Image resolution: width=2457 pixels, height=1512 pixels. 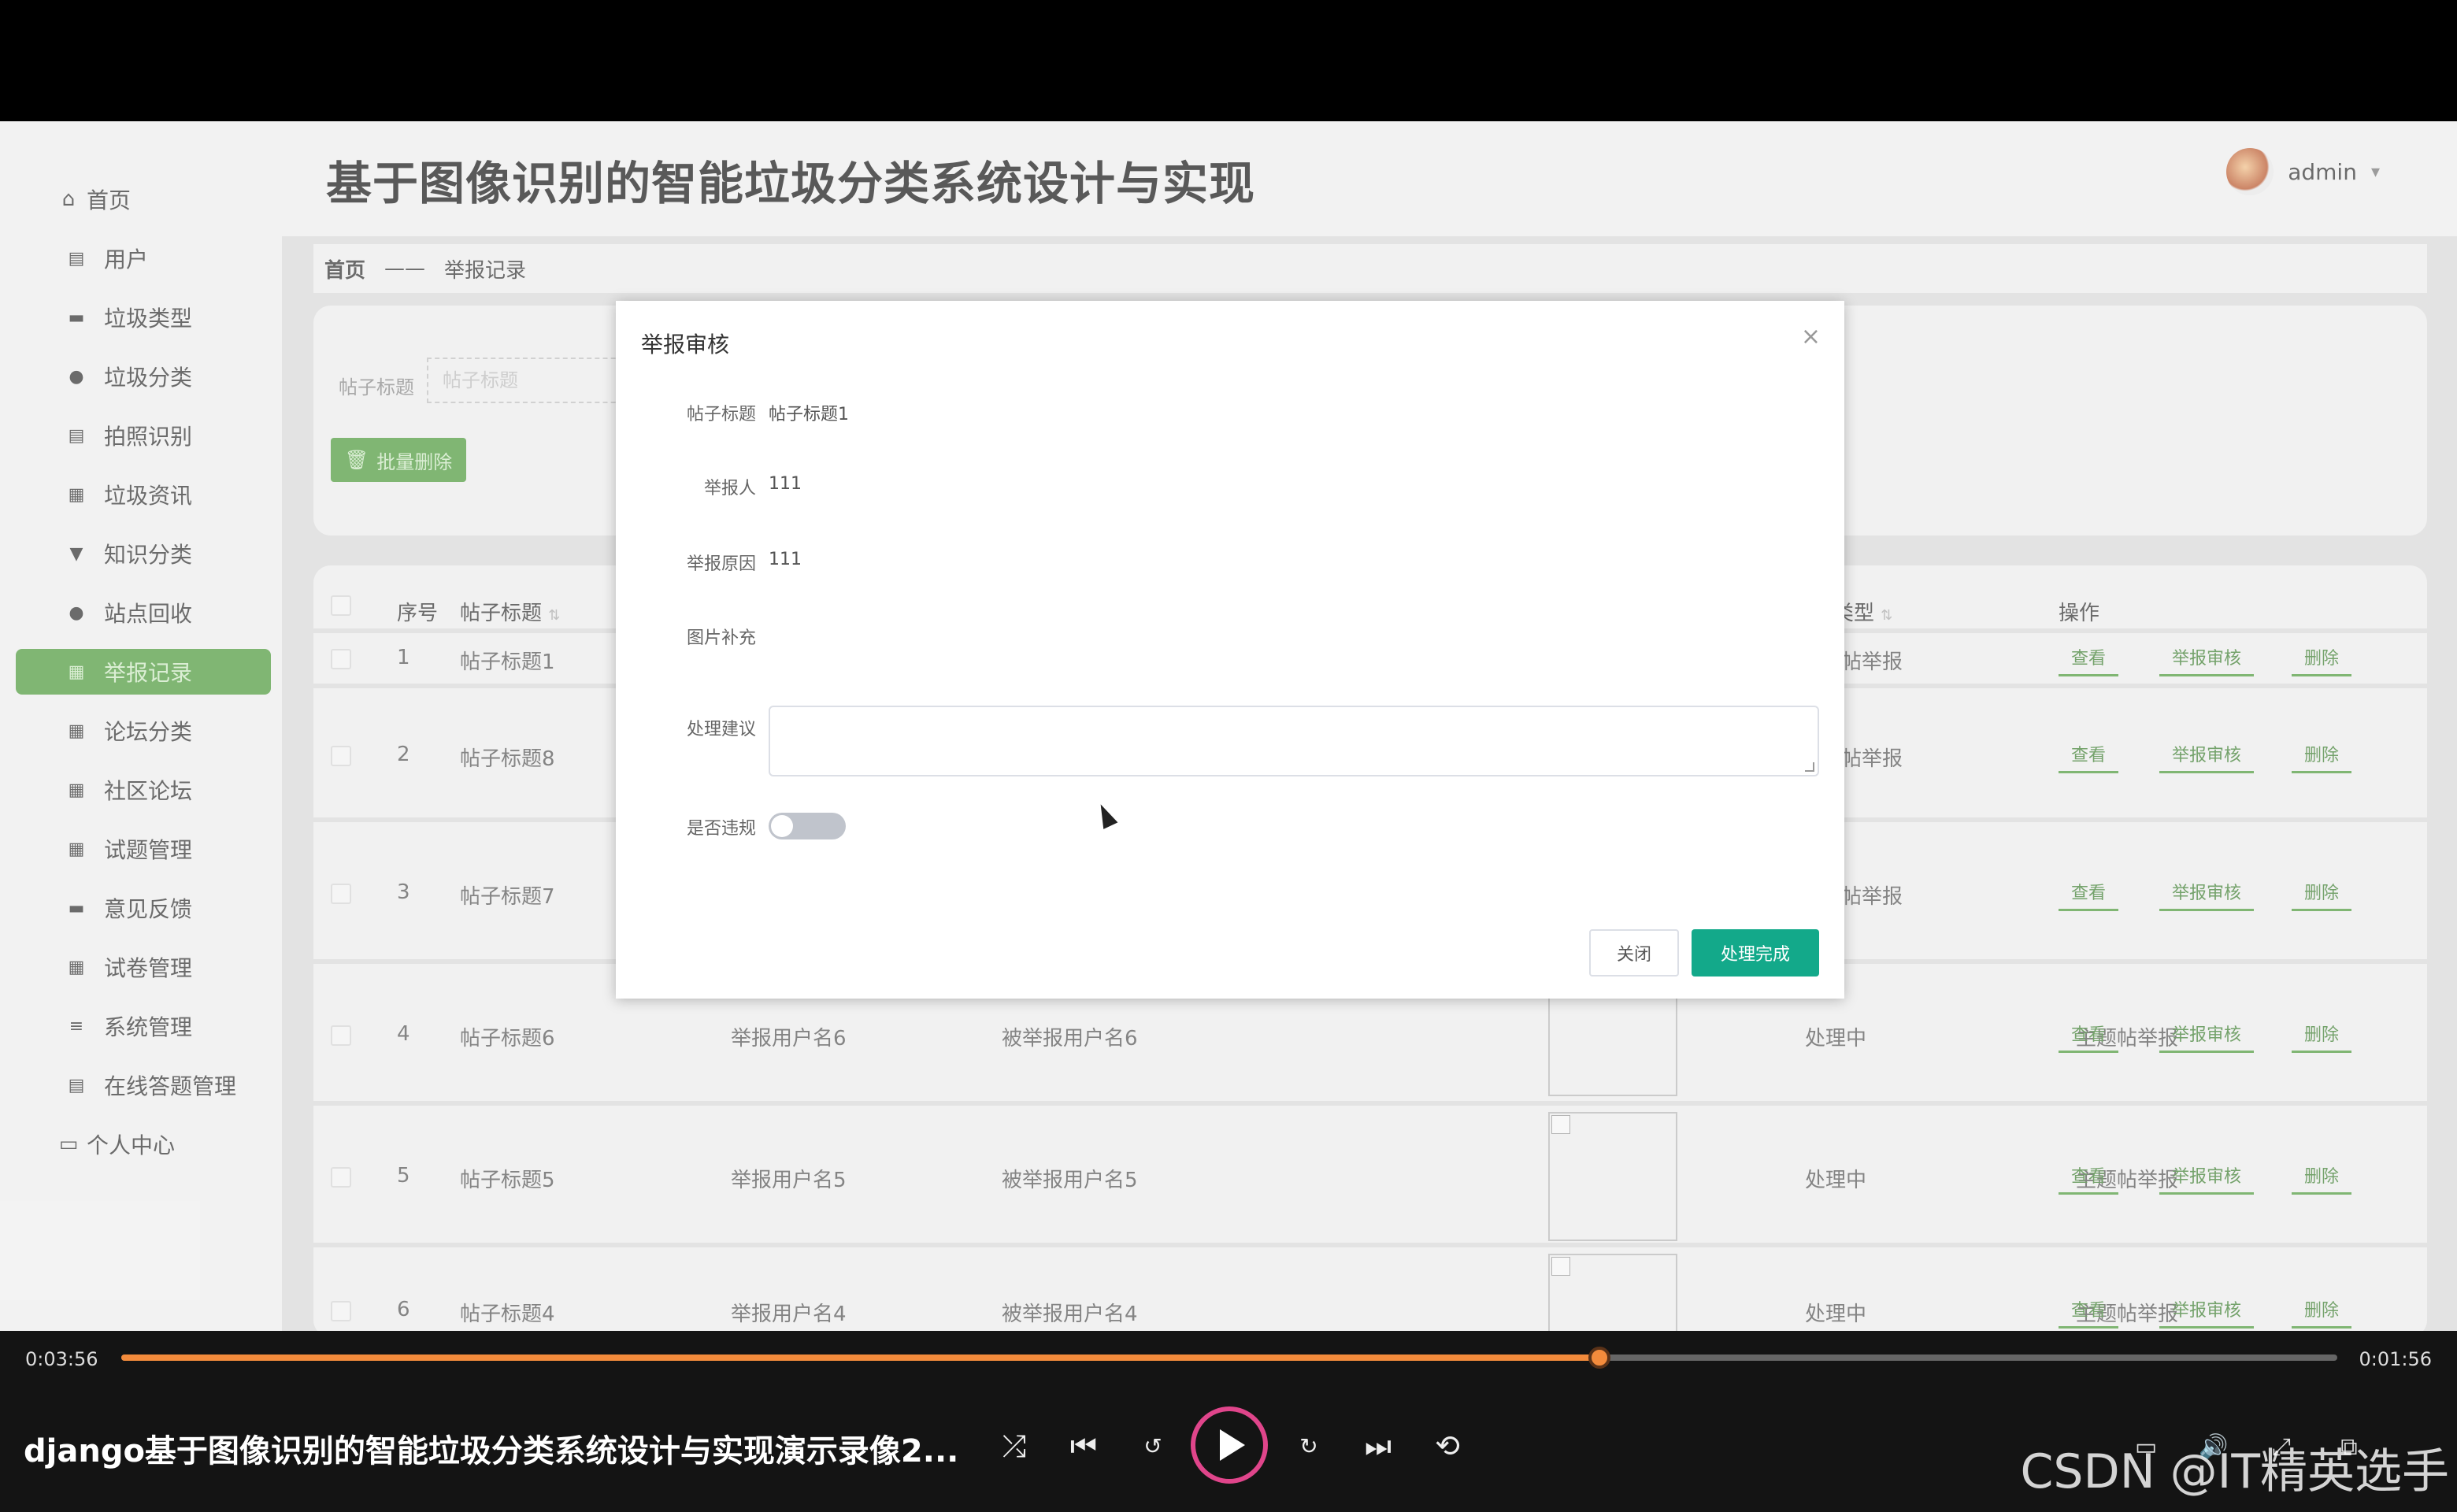 I want to click on progress-fill, so click(x=860, y=1357).